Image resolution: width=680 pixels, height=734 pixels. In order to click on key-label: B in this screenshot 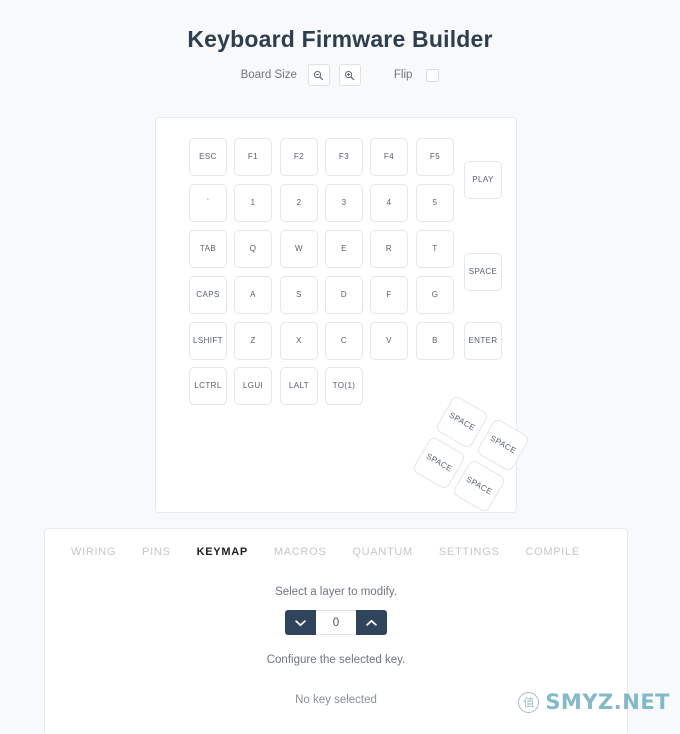, I will do `click(435, 340)`.